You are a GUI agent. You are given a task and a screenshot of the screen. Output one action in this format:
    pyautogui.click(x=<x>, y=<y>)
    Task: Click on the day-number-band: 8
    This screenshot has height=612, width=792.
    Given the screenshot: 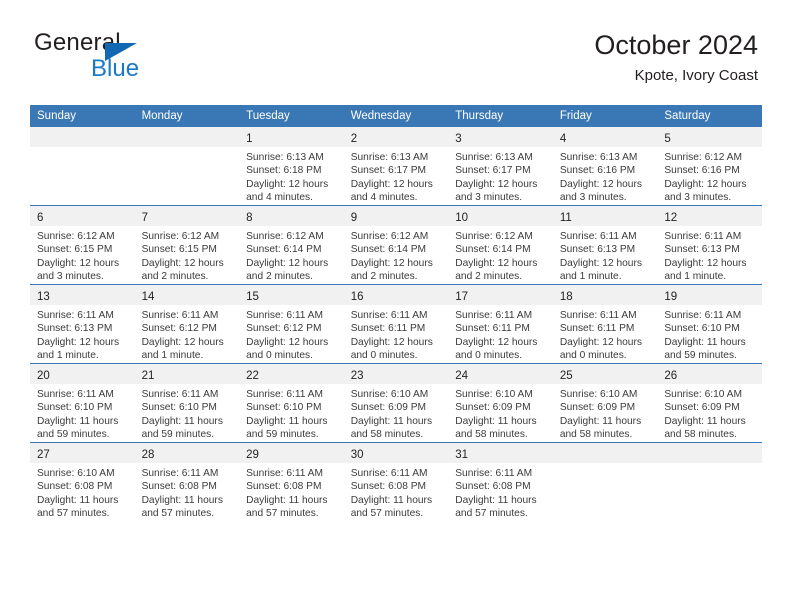 What is the action you would take?
    pyautogui.click(x=291, y=216)
    